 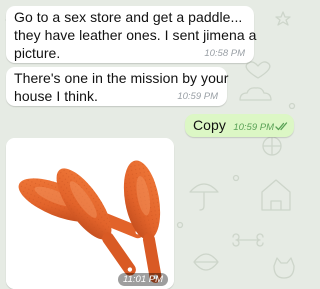 I want to click on message-time: 11:01 PM, so click(x=143, y=279).